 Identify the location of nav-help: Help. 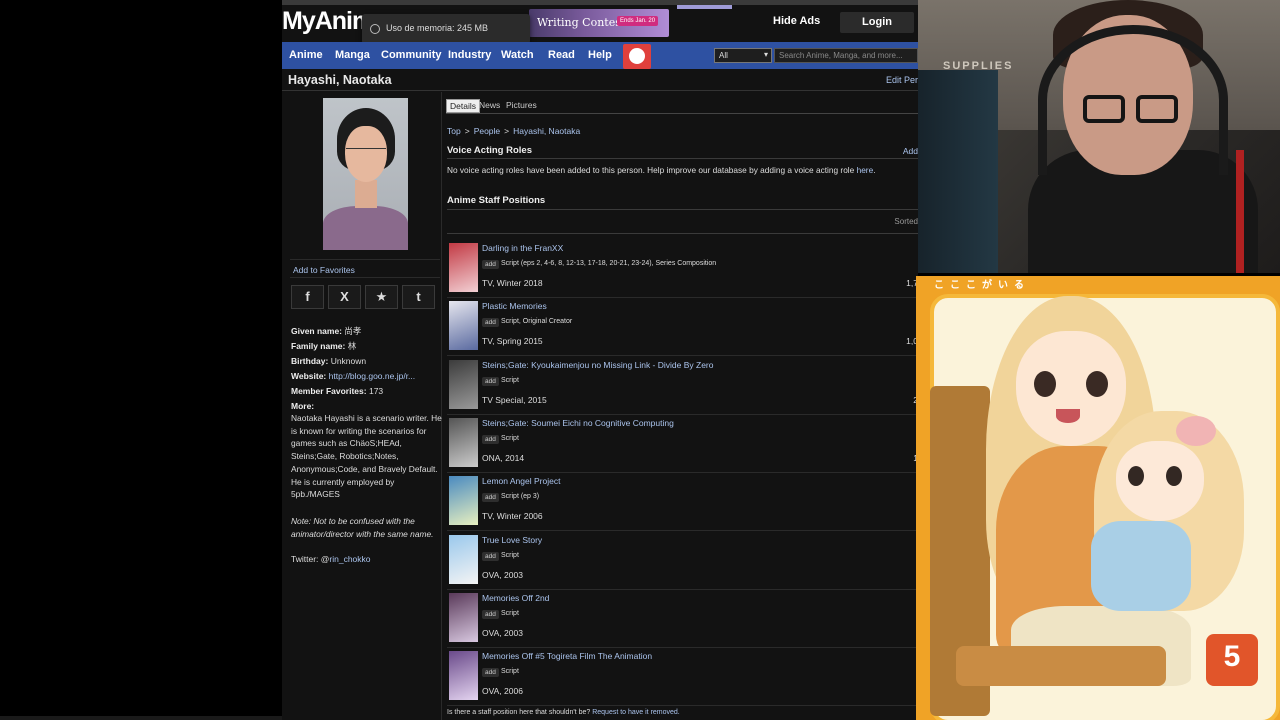
(600, 55).